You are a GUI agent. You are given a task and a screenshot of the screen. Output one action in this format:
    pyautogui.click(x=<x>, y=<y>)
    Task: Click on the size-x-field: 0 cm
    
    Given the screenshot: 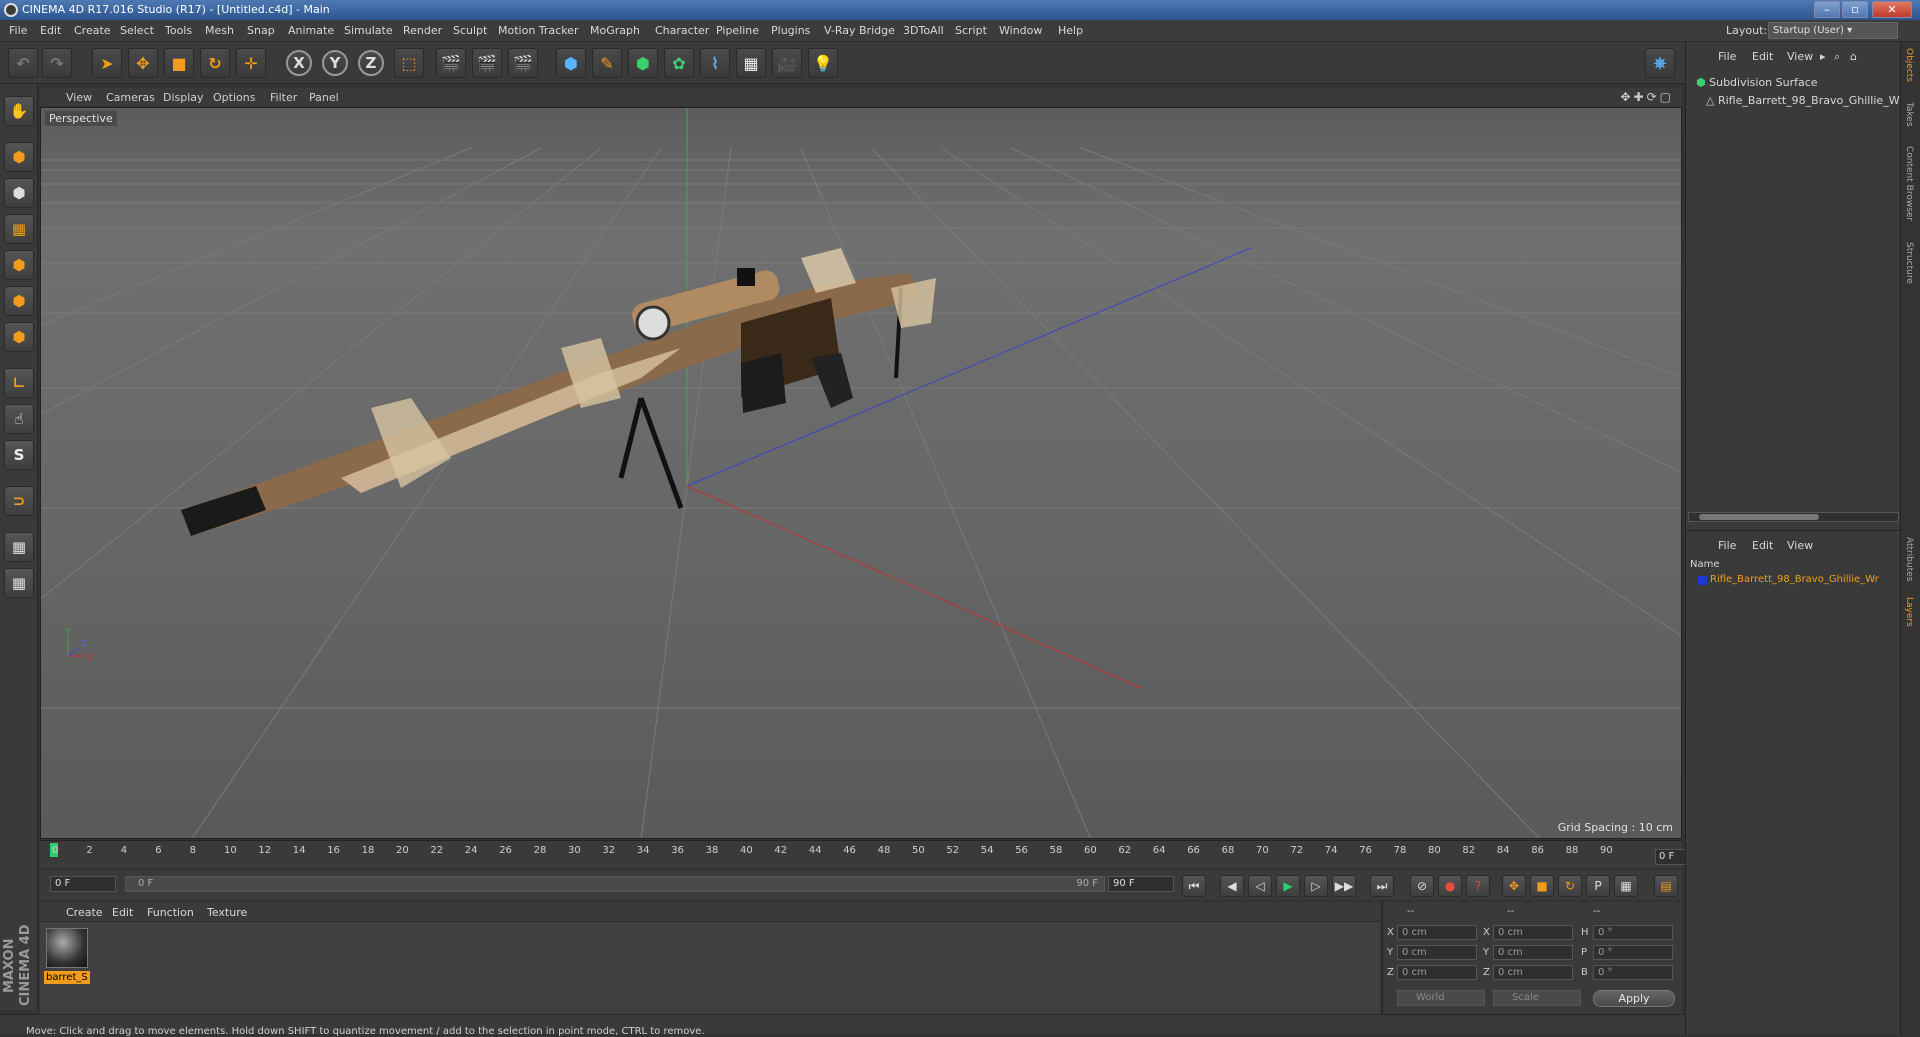 What is the action you would take?
    pyautogui.click(x=1533, y=932)
    